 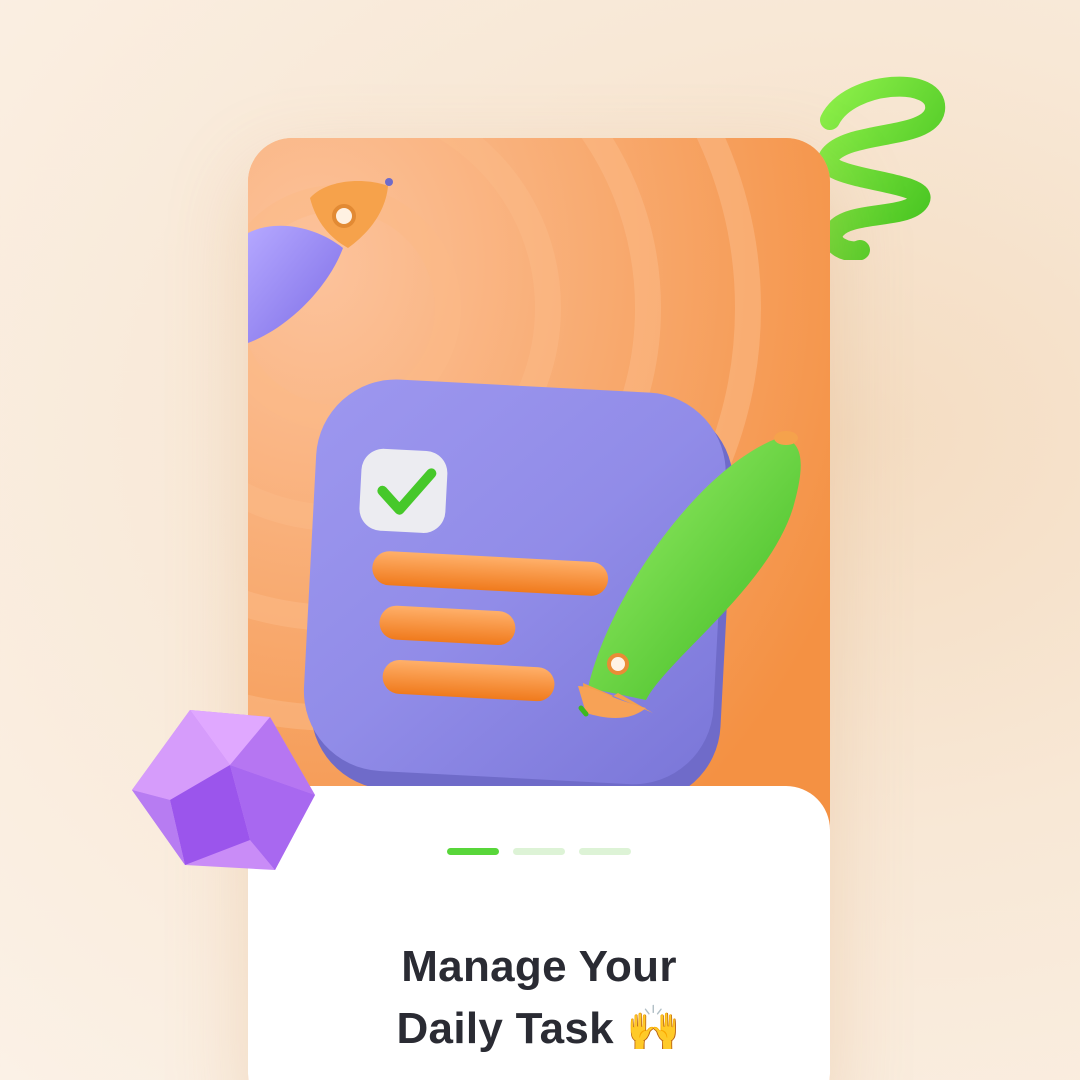 What do you see at coordinates (473, 851) in the screenshot?
I see `page-indicator-dot-active` at bounding box center [473, 851].